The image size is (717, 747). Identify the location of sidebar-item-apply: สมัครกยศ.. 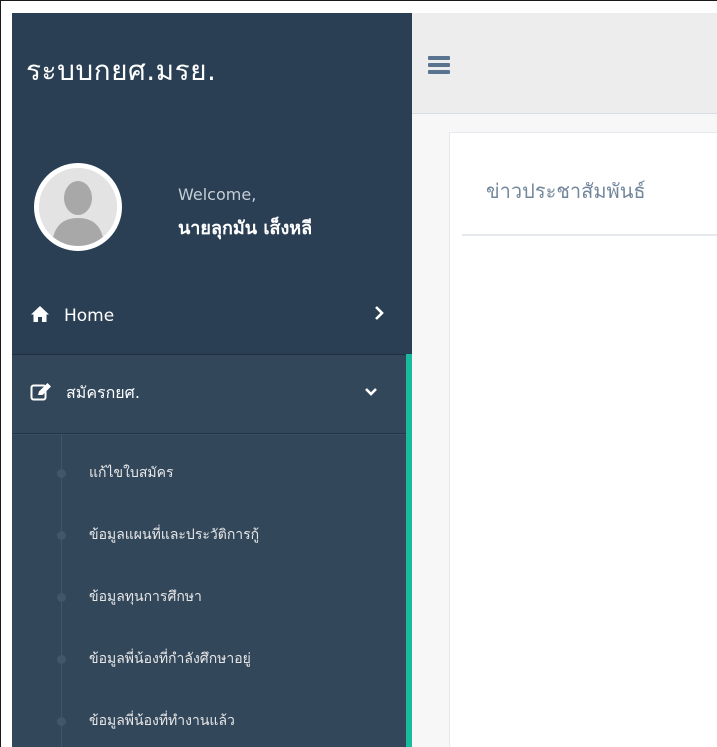
(209, 394).